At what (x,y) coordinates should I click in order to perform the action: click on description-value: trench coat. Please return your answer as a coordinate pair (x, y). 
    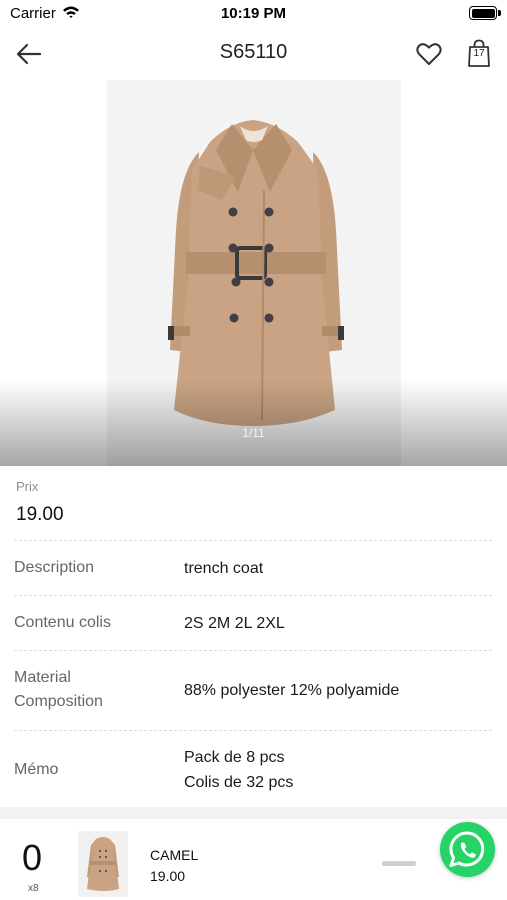
    Looking at the image, I should click on (224, 568).